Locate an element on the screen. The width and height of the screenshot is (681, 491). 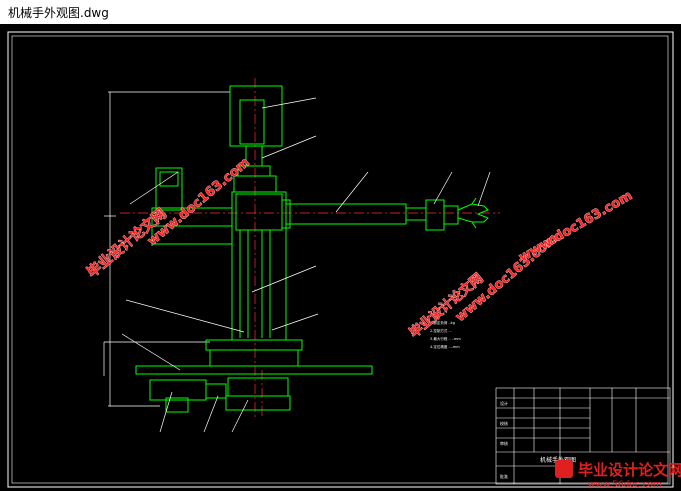
window-titlebar: 机械手外观图.dwg is located at coordinates (340, 12).